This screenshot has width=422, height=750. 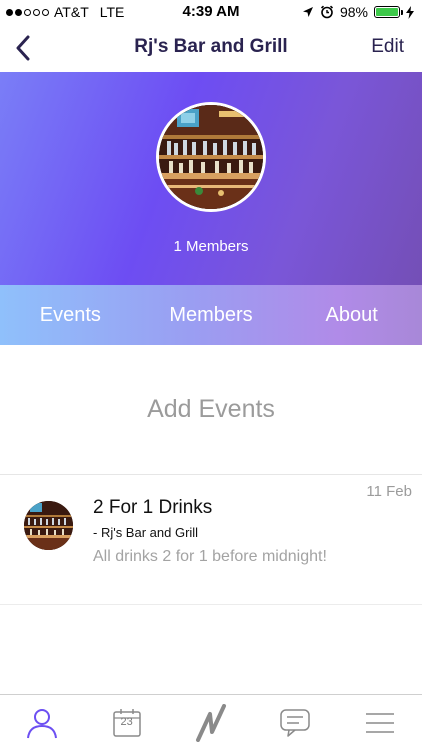 I want to click on event-description: All drinks 2 for 1 before midnight!, so click(x=210, y=556).